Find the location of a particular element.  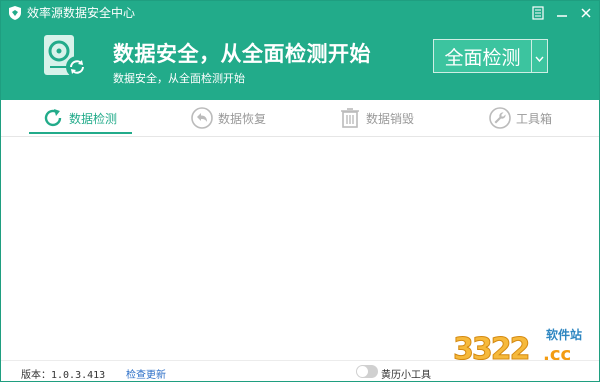

tab-data-scan: 数据检测 is located at coordinates (79, 118).